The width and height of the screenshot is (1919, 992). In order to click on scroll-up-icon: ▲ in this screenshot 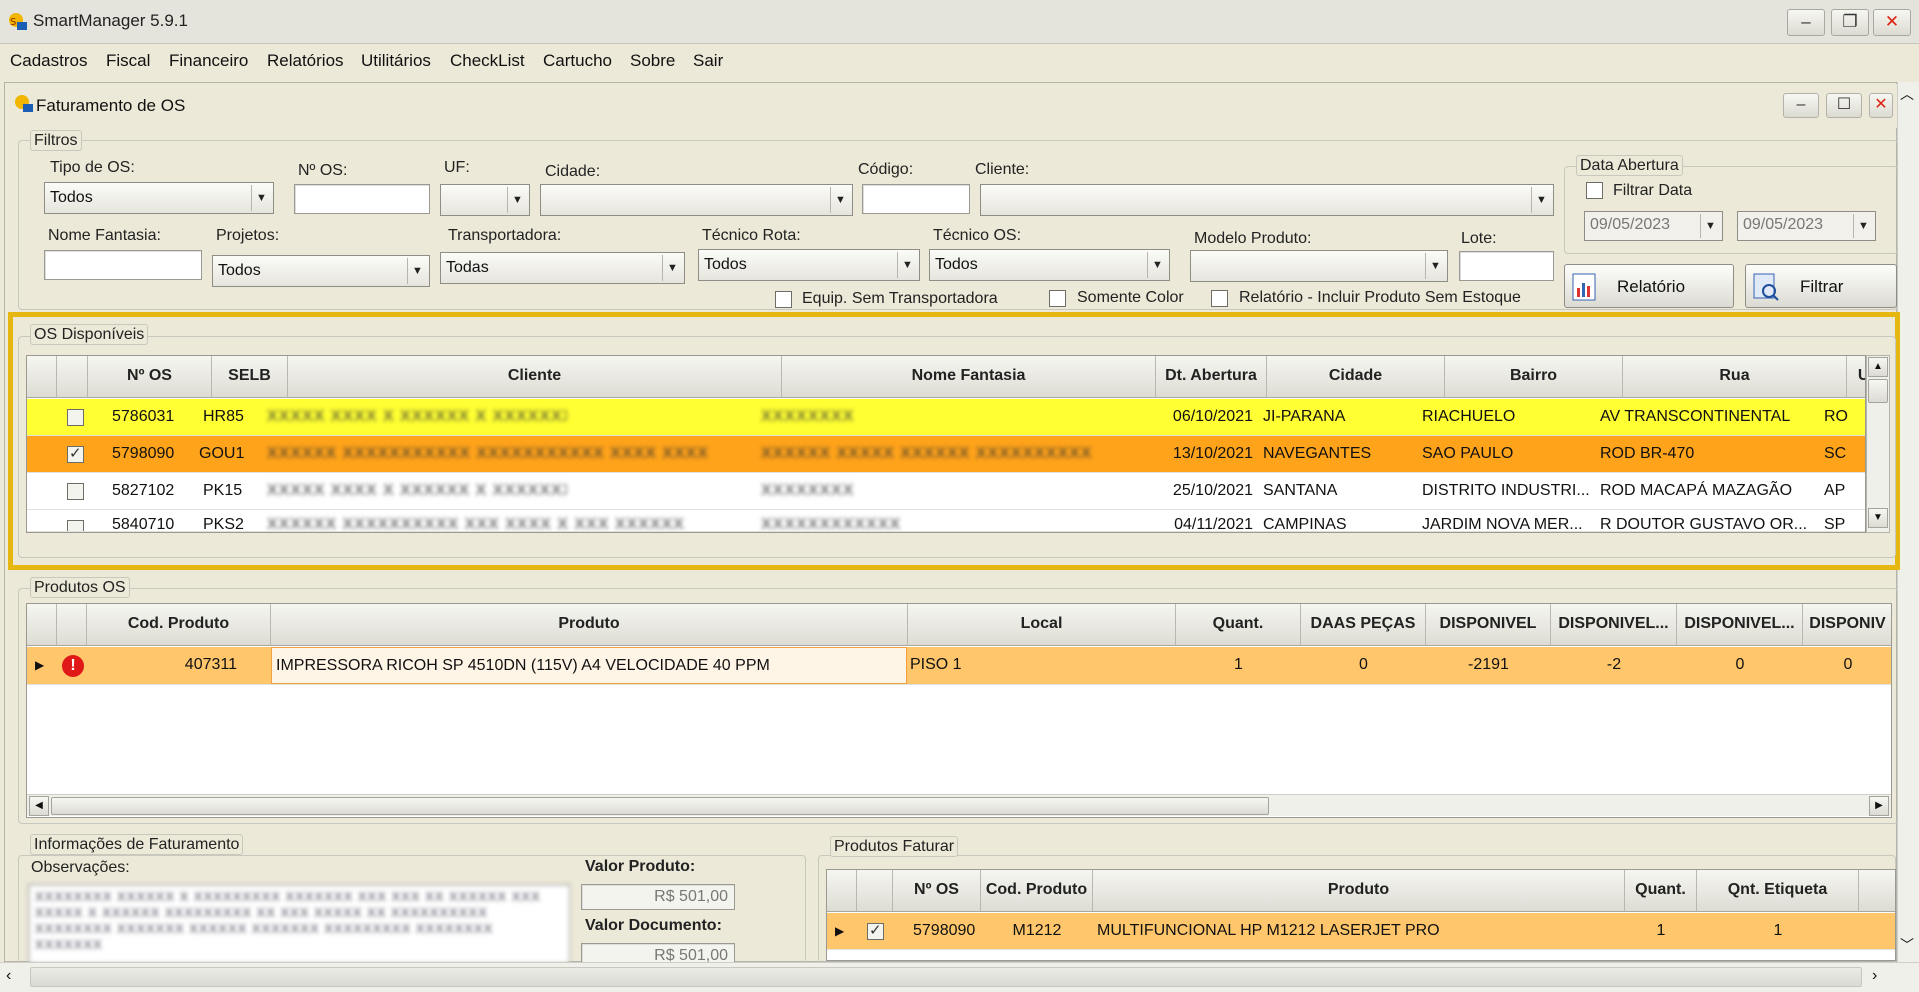, I will do `click(1878, 367)`.